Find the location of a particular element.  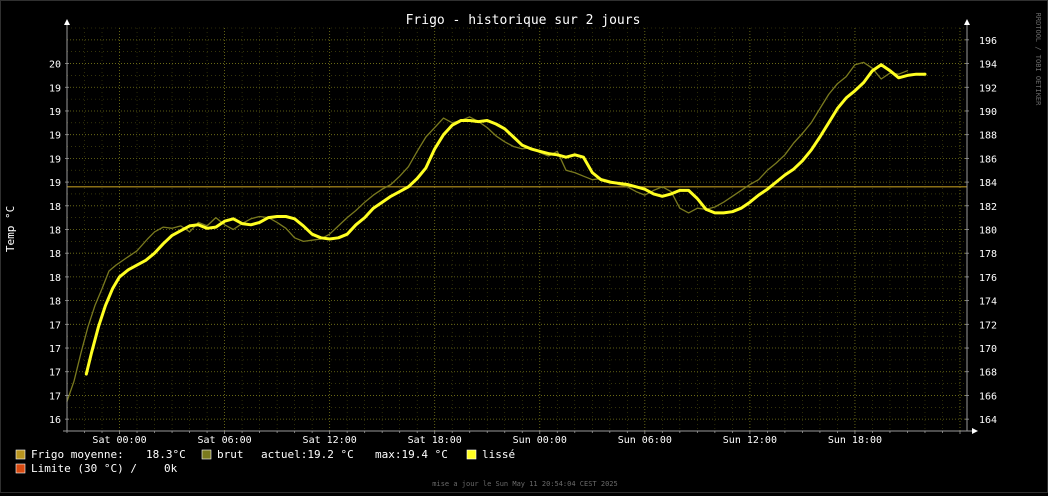

legend-limit-label: Limite (30 °C) / is located at coordinates (84, 468).